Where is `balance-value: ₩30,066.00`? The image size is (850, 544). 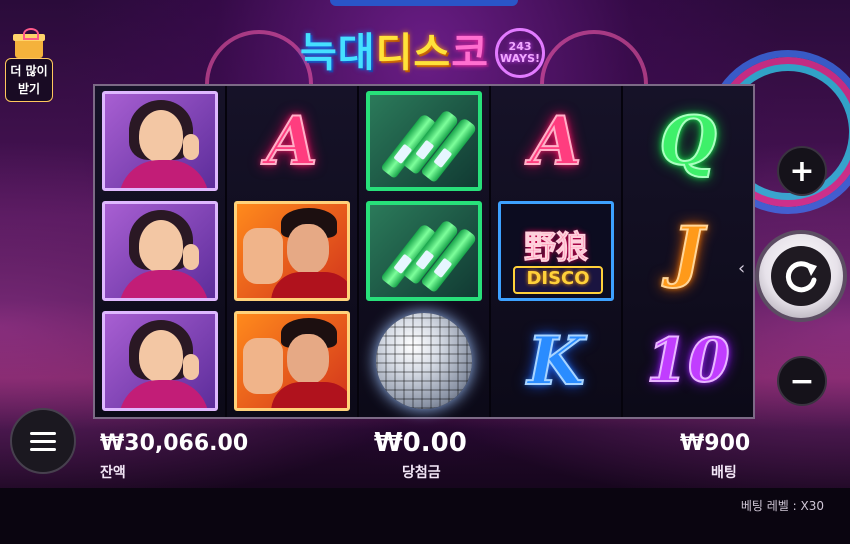
balance-value: ₩30,066.00 is located at coordinates (174, 443).